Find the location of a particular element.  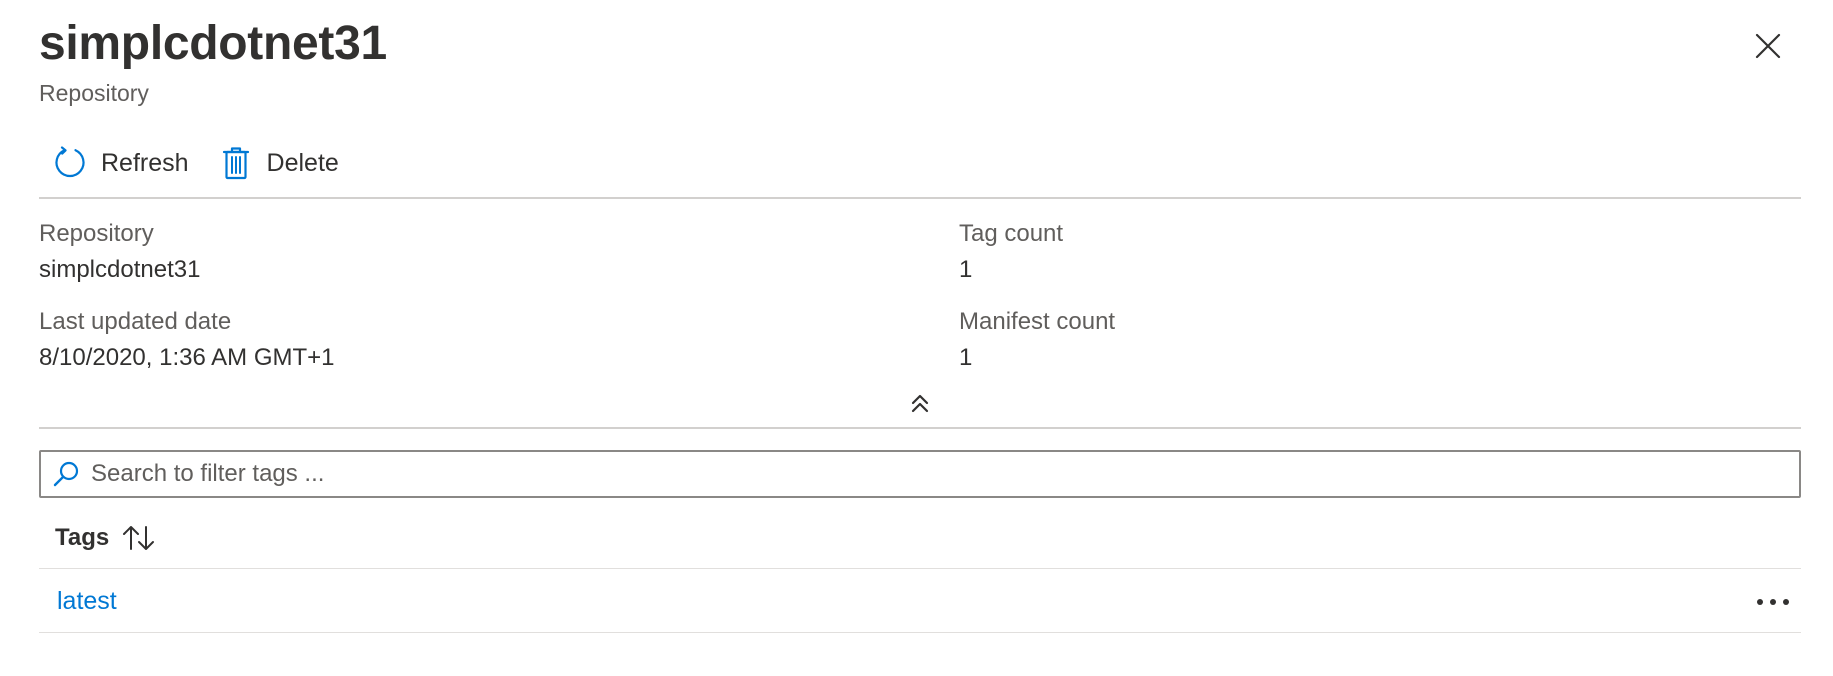

column-header-label: Tags is located at coordinates (82, 537).